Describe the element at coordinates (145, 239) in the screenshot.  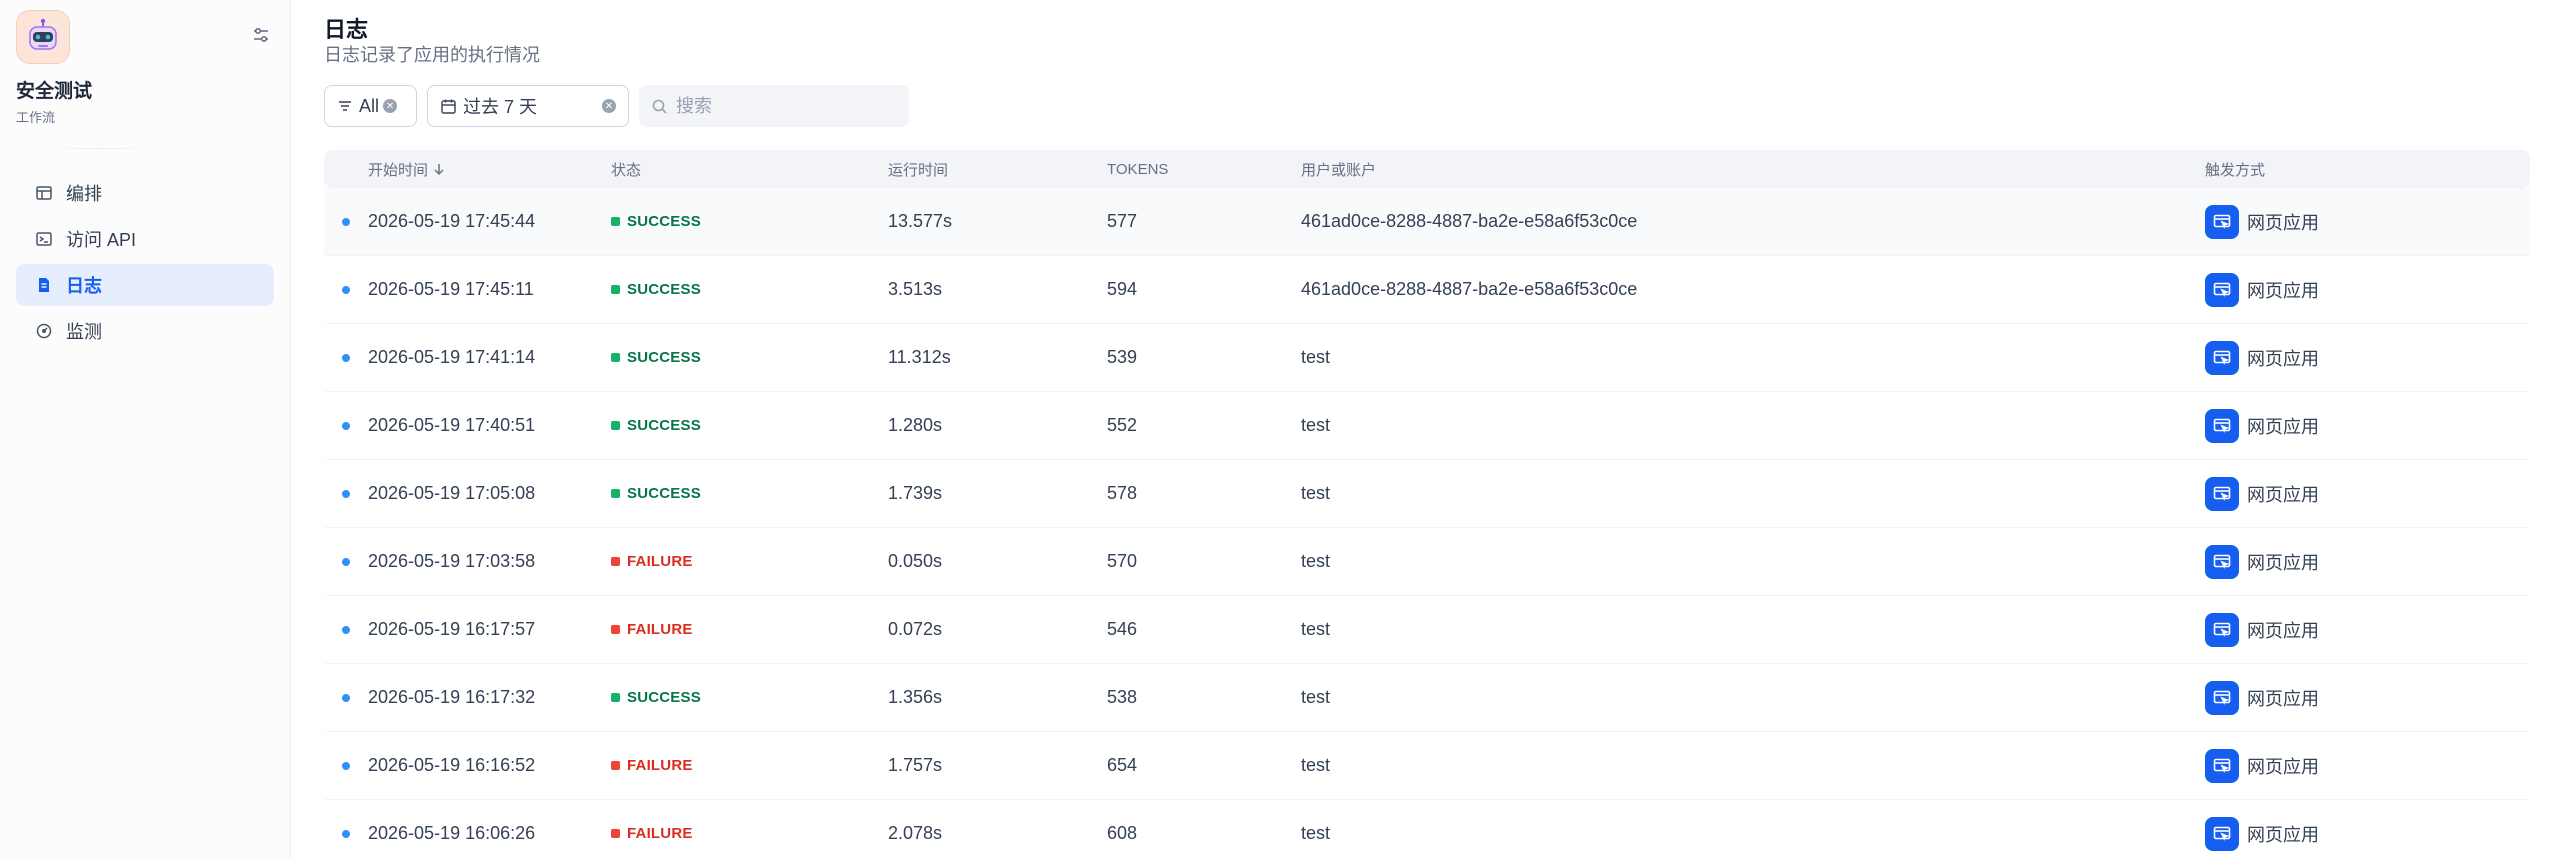
I see `sidebar-item-api: 访问 API` at that location.